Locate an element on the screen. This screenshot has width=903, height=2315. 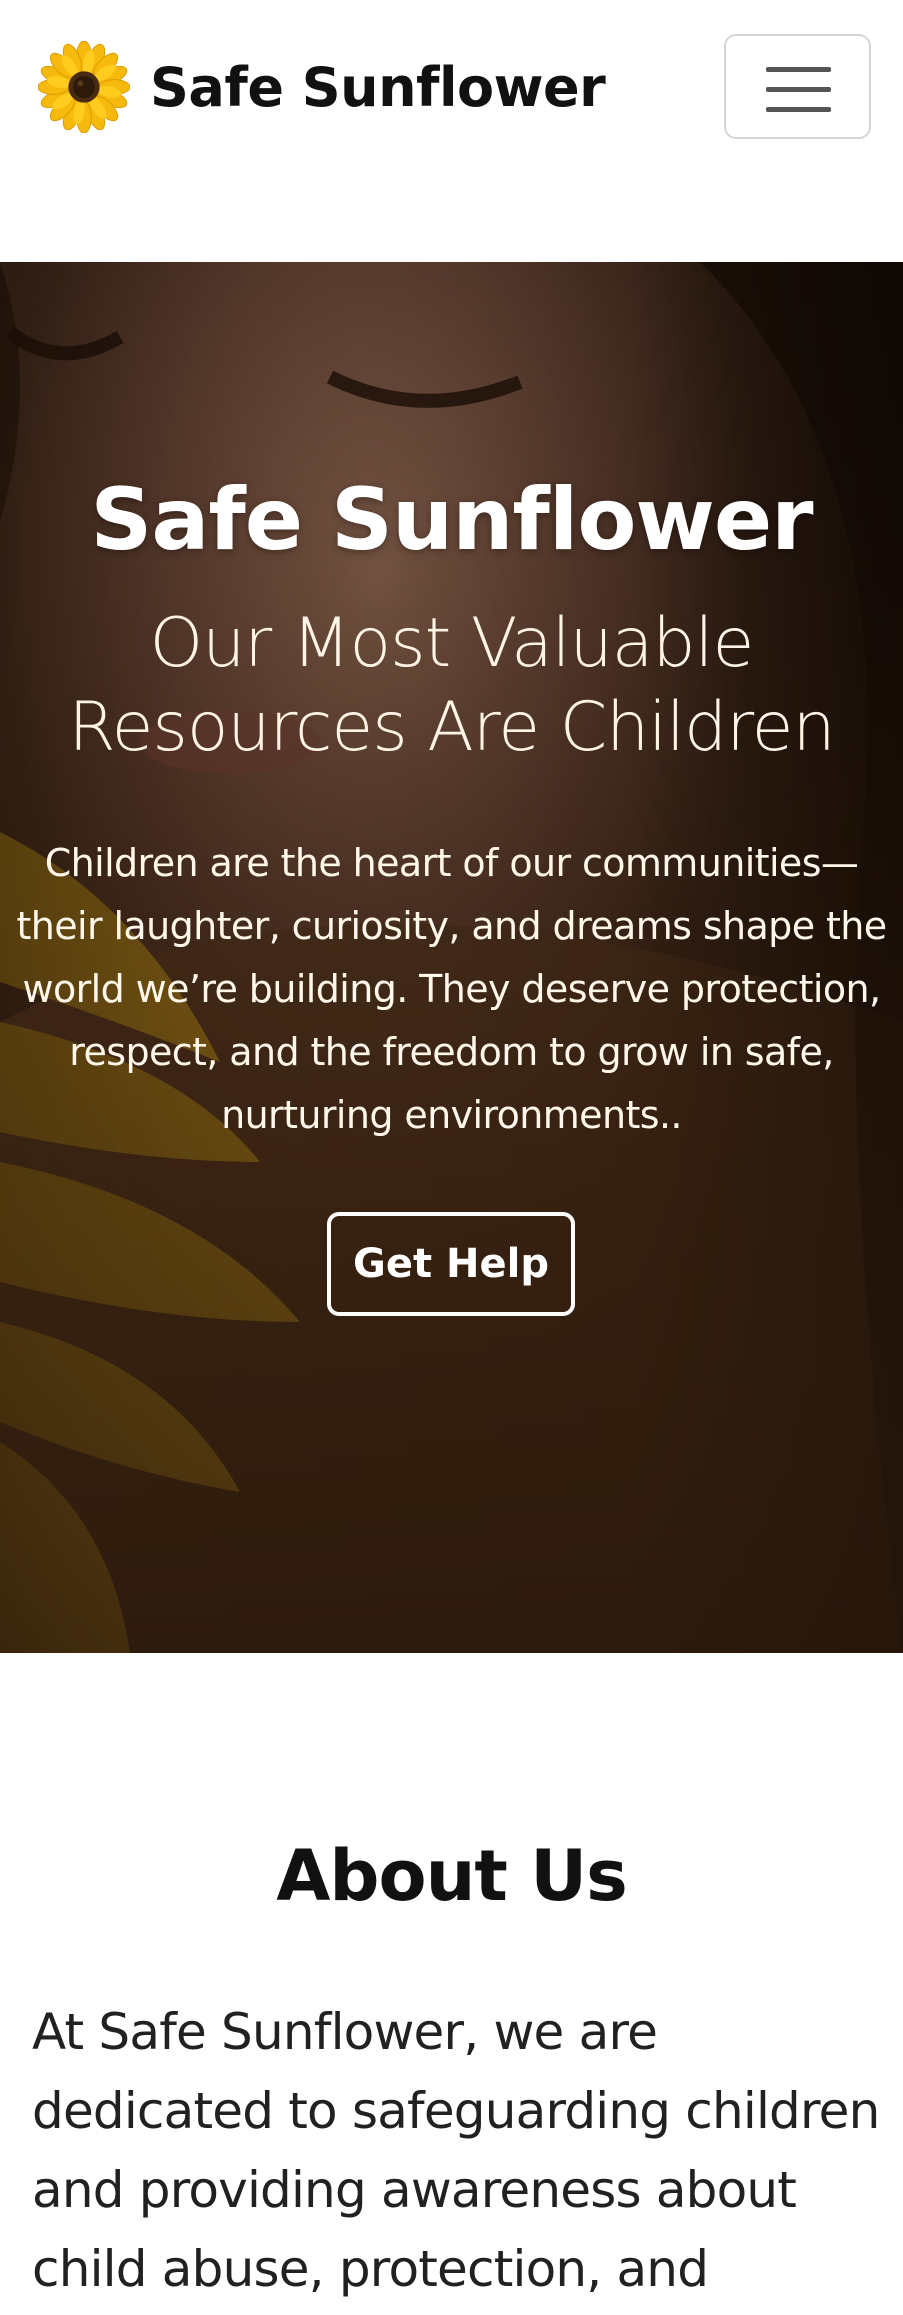
brand-name: Safe Sunflower is located at coordinates (378, 87).